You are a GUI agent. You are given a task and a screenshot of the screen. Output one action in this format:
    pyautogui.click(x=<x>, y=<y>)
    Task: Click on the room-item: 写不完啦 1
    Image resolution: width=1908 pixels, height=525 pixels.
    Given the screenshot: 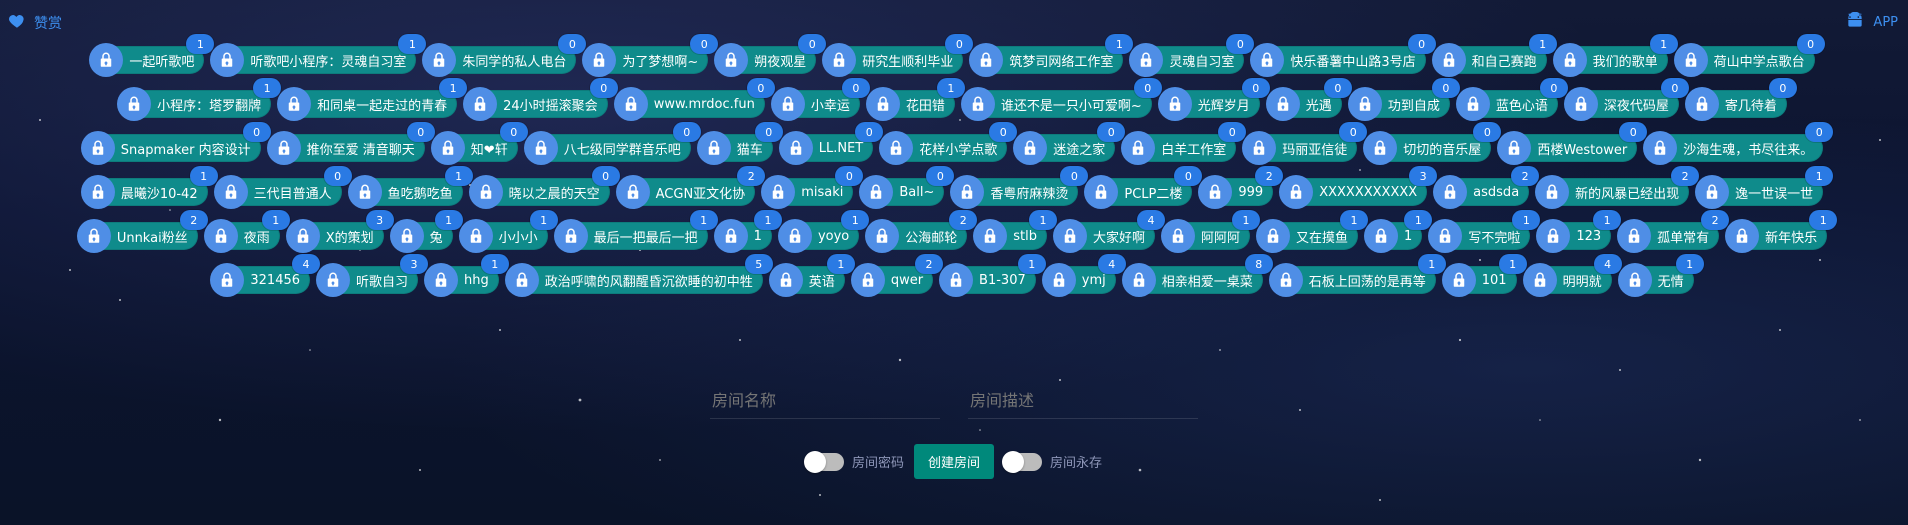 What is the action you would take?
    pyautogui.click(x=1484, y=231)
    